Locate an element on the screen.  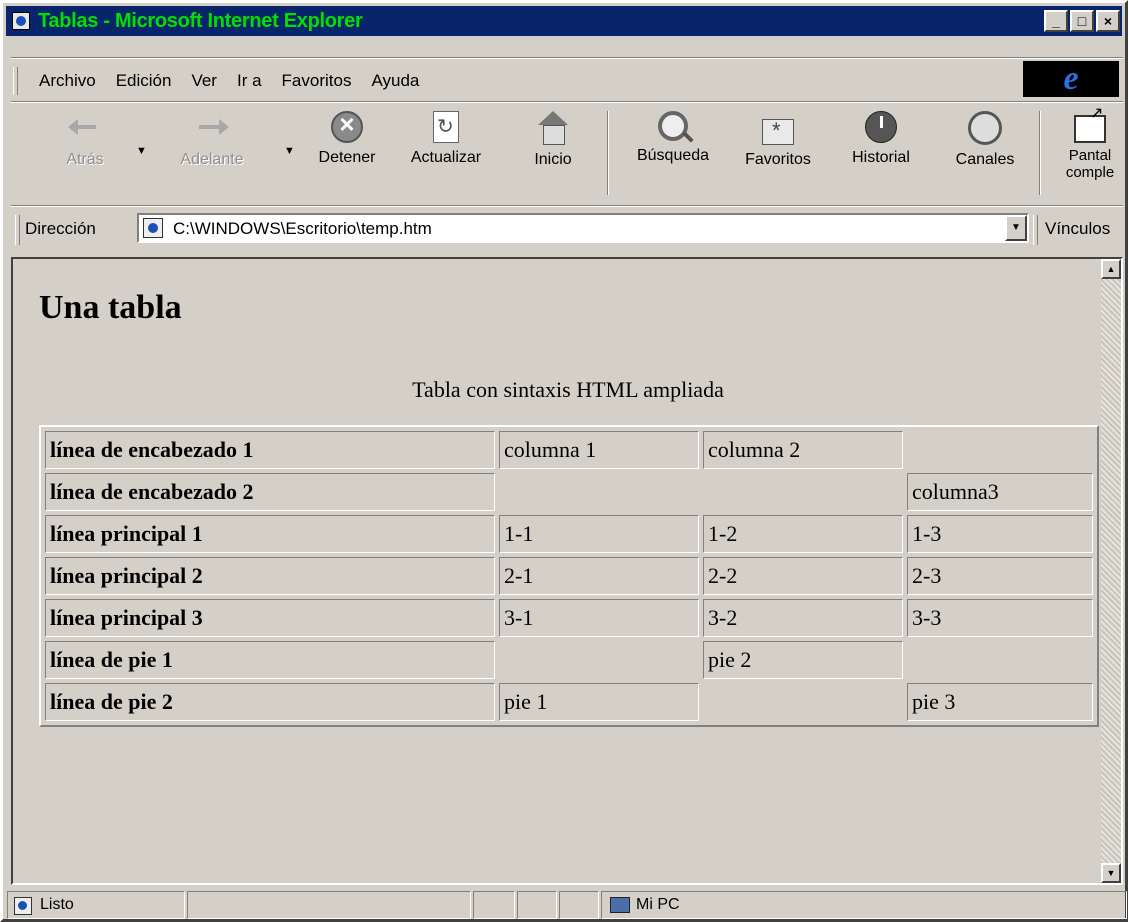
back-dropdown: ▼ is located at coordinates (138, 152).